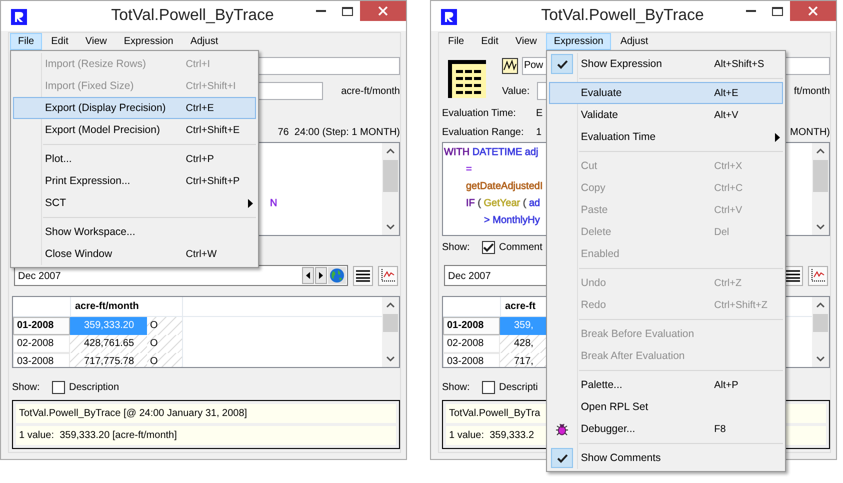  What do you see at coordinates (108, 344) in the screenshot?
I see `table-cell: 428,761.65` at bounding box center [108, 344].